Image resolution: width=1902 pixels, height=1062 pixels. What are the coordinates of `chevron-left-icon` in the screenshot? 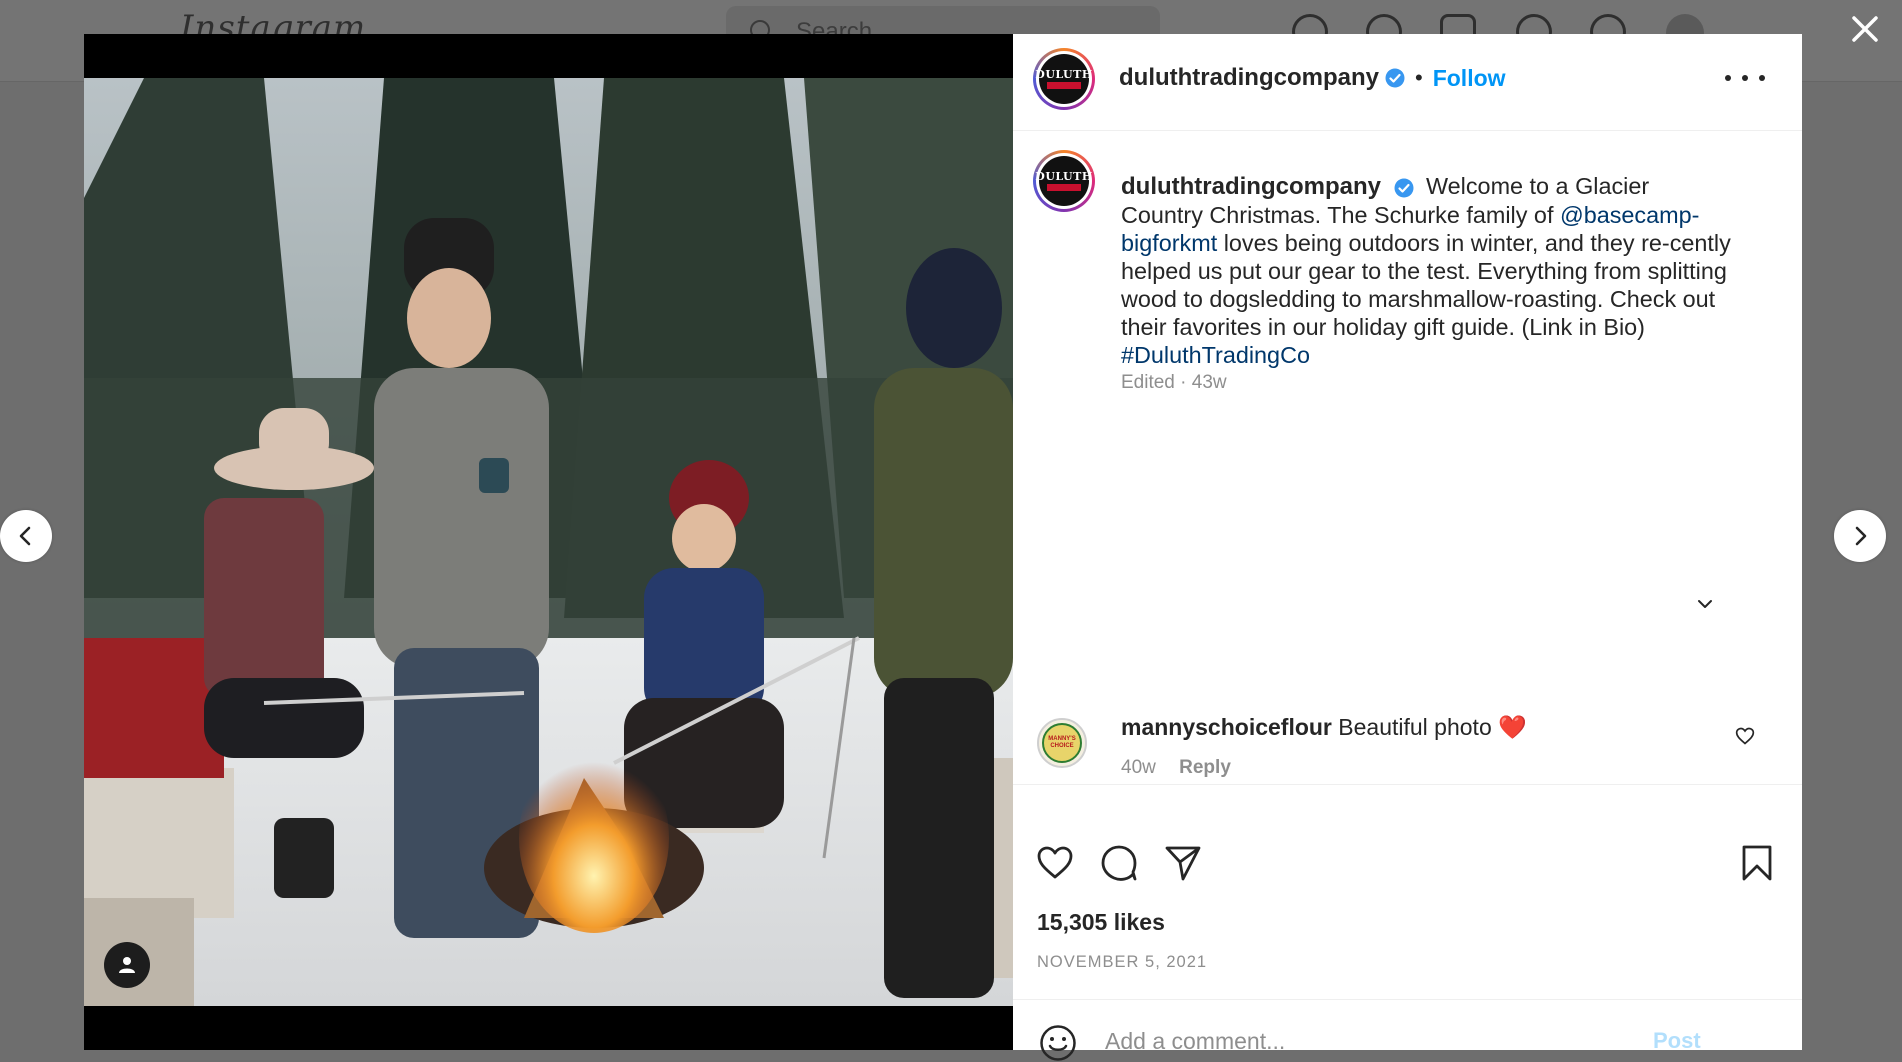 It's located at (25, 536).